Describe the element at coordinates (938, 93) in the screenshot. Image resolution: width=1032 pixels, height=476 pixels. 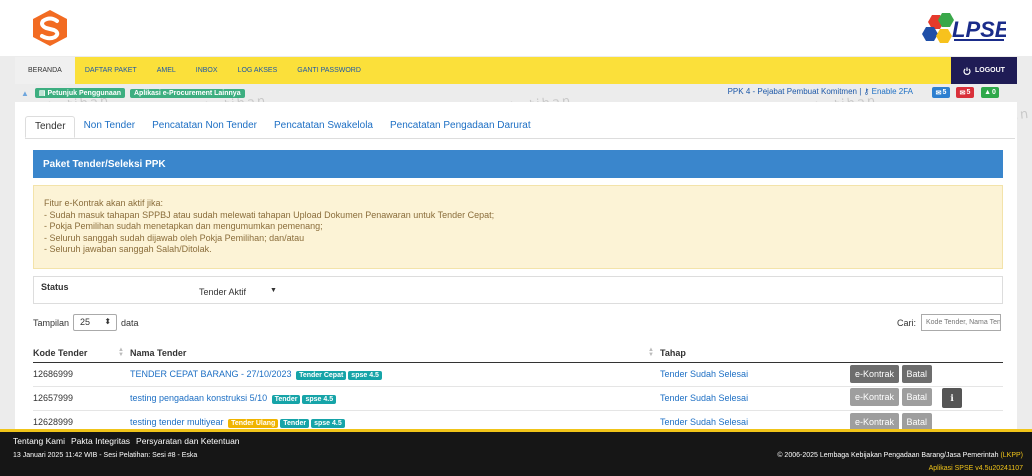
I see `mail-icon: ✉` at that location.